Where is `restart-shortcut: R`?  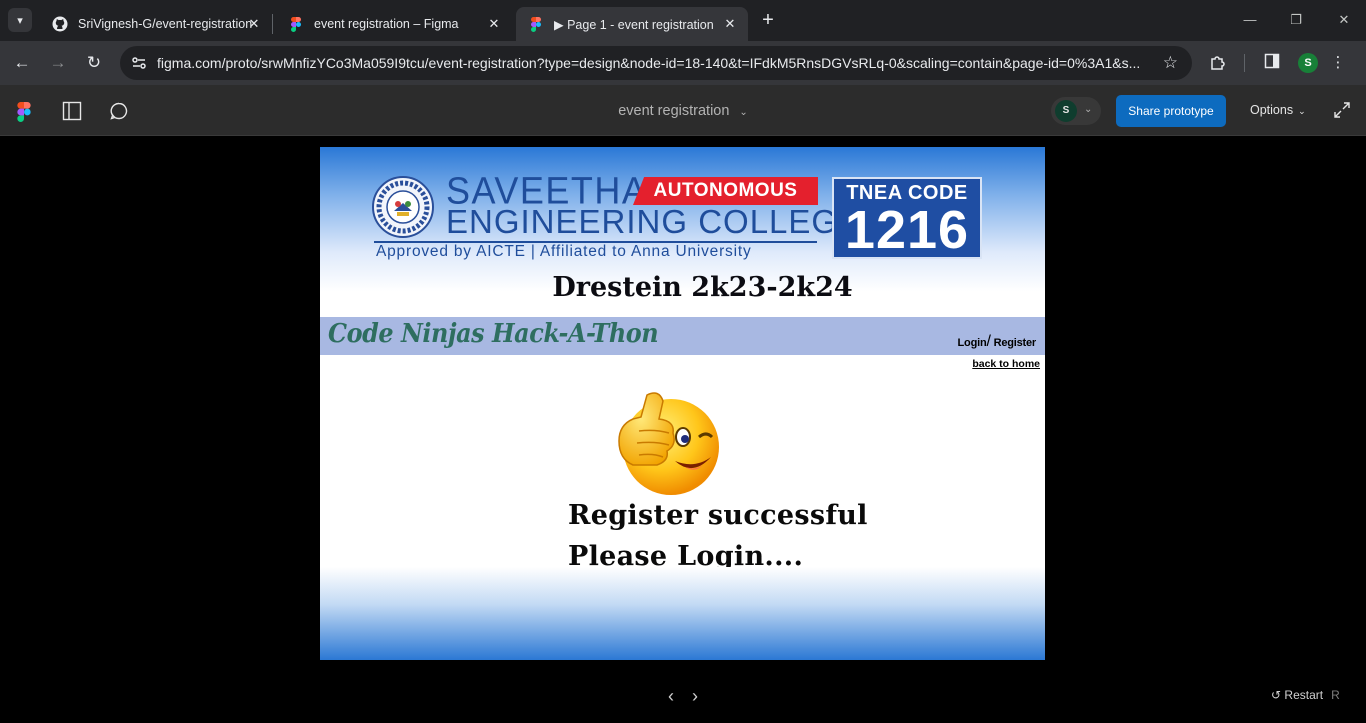
restart-shortcut: R is located at coordinates (1335, 695).